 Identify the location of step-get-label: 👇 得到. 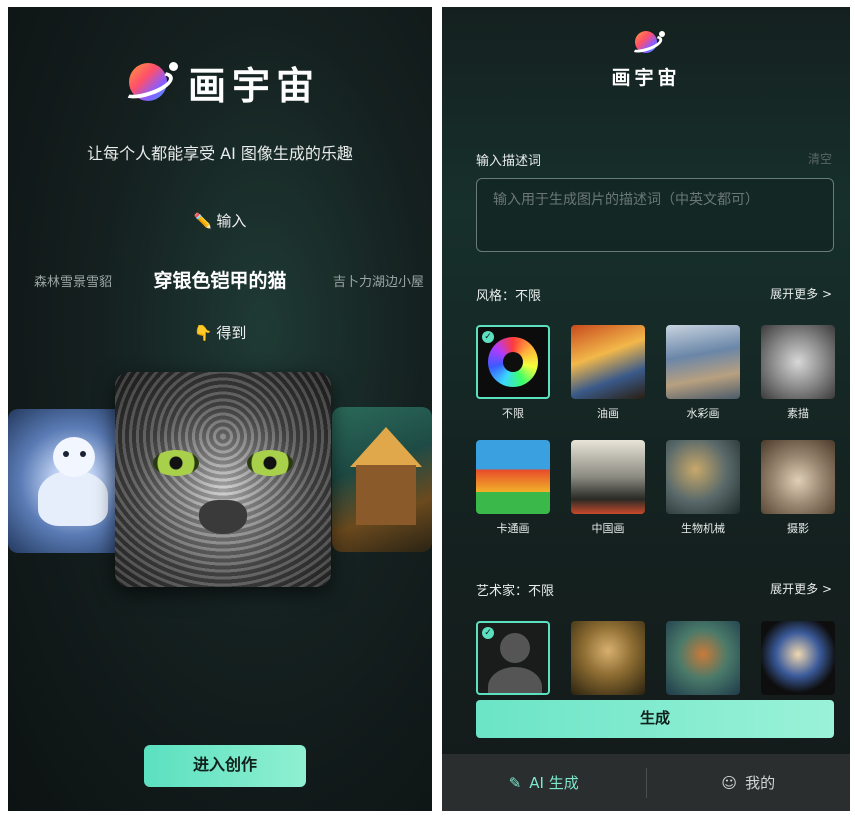
(220, 333).